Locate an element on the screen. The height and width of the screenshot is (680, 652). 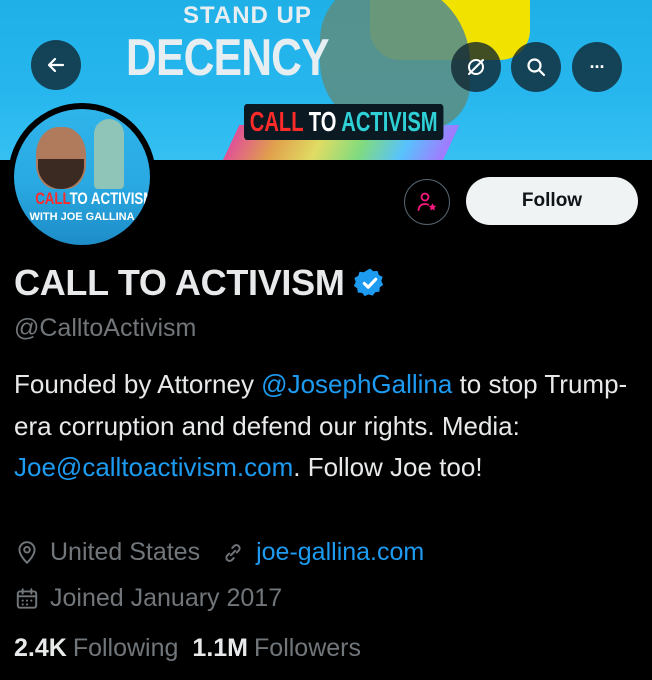
banner-call-to-activism-logo: CALL TO ACTIVISM is located at coordinates (344, 122).